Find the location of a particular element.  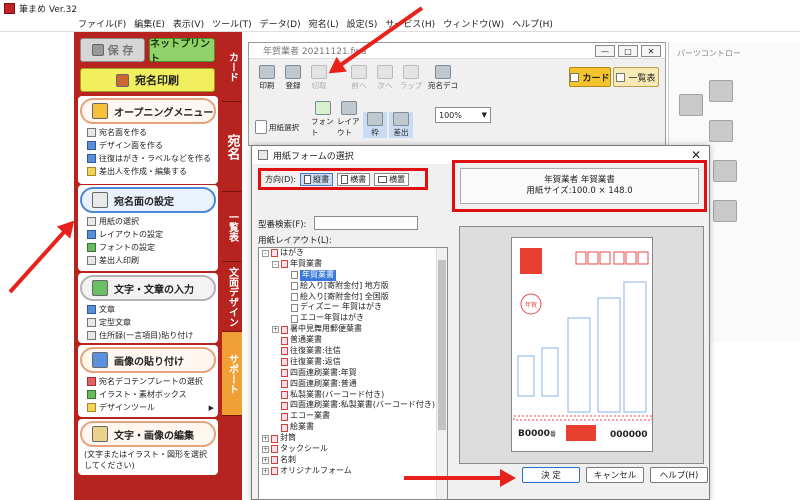

illustration-box-item: イラスト・素材ボックス is located at coordinates (148, 394).